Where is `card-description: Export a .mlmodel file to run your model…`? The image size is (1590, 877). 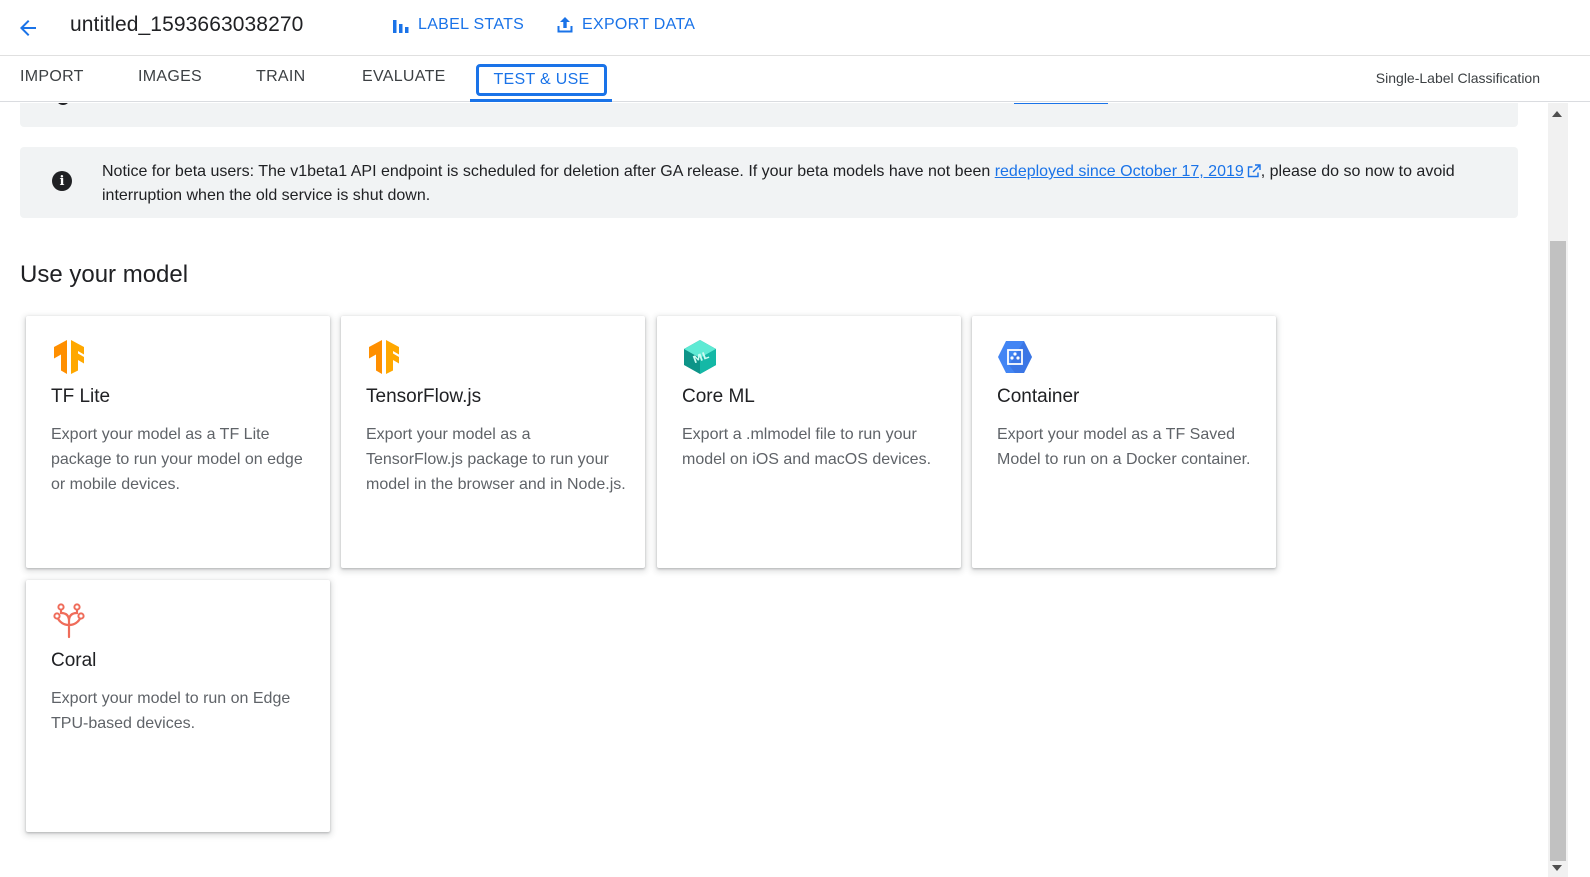 card-description: Export a .mlmodel file to run your model… is located at coordinates (807, 447).